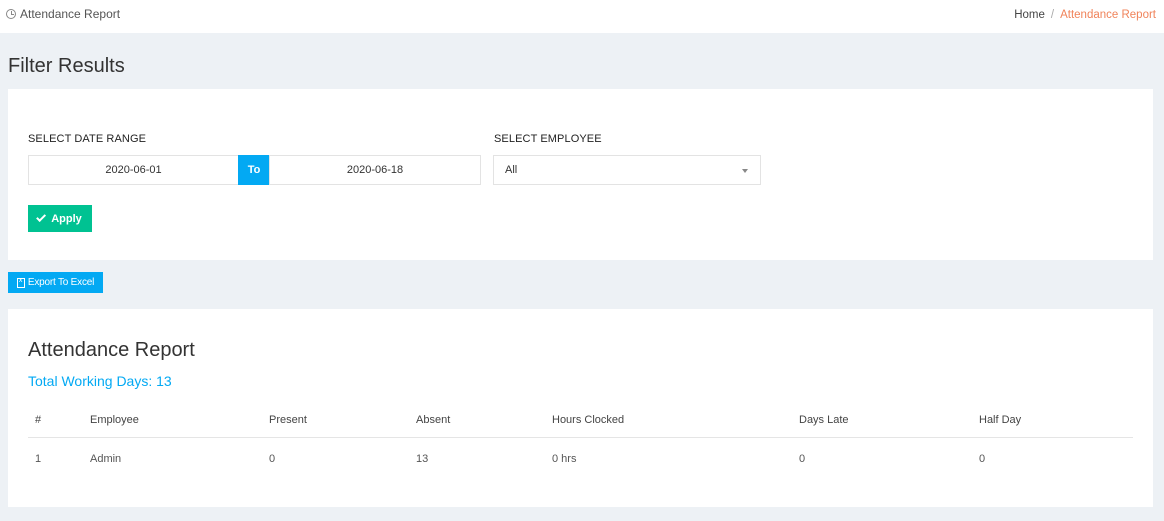 Image resolution: width=1164 pixels, height=521 pixels. Describe the element at coordinates (1108, 15) in the screenshot. I see `breadcrumb-current: Attendance Report` at that location.